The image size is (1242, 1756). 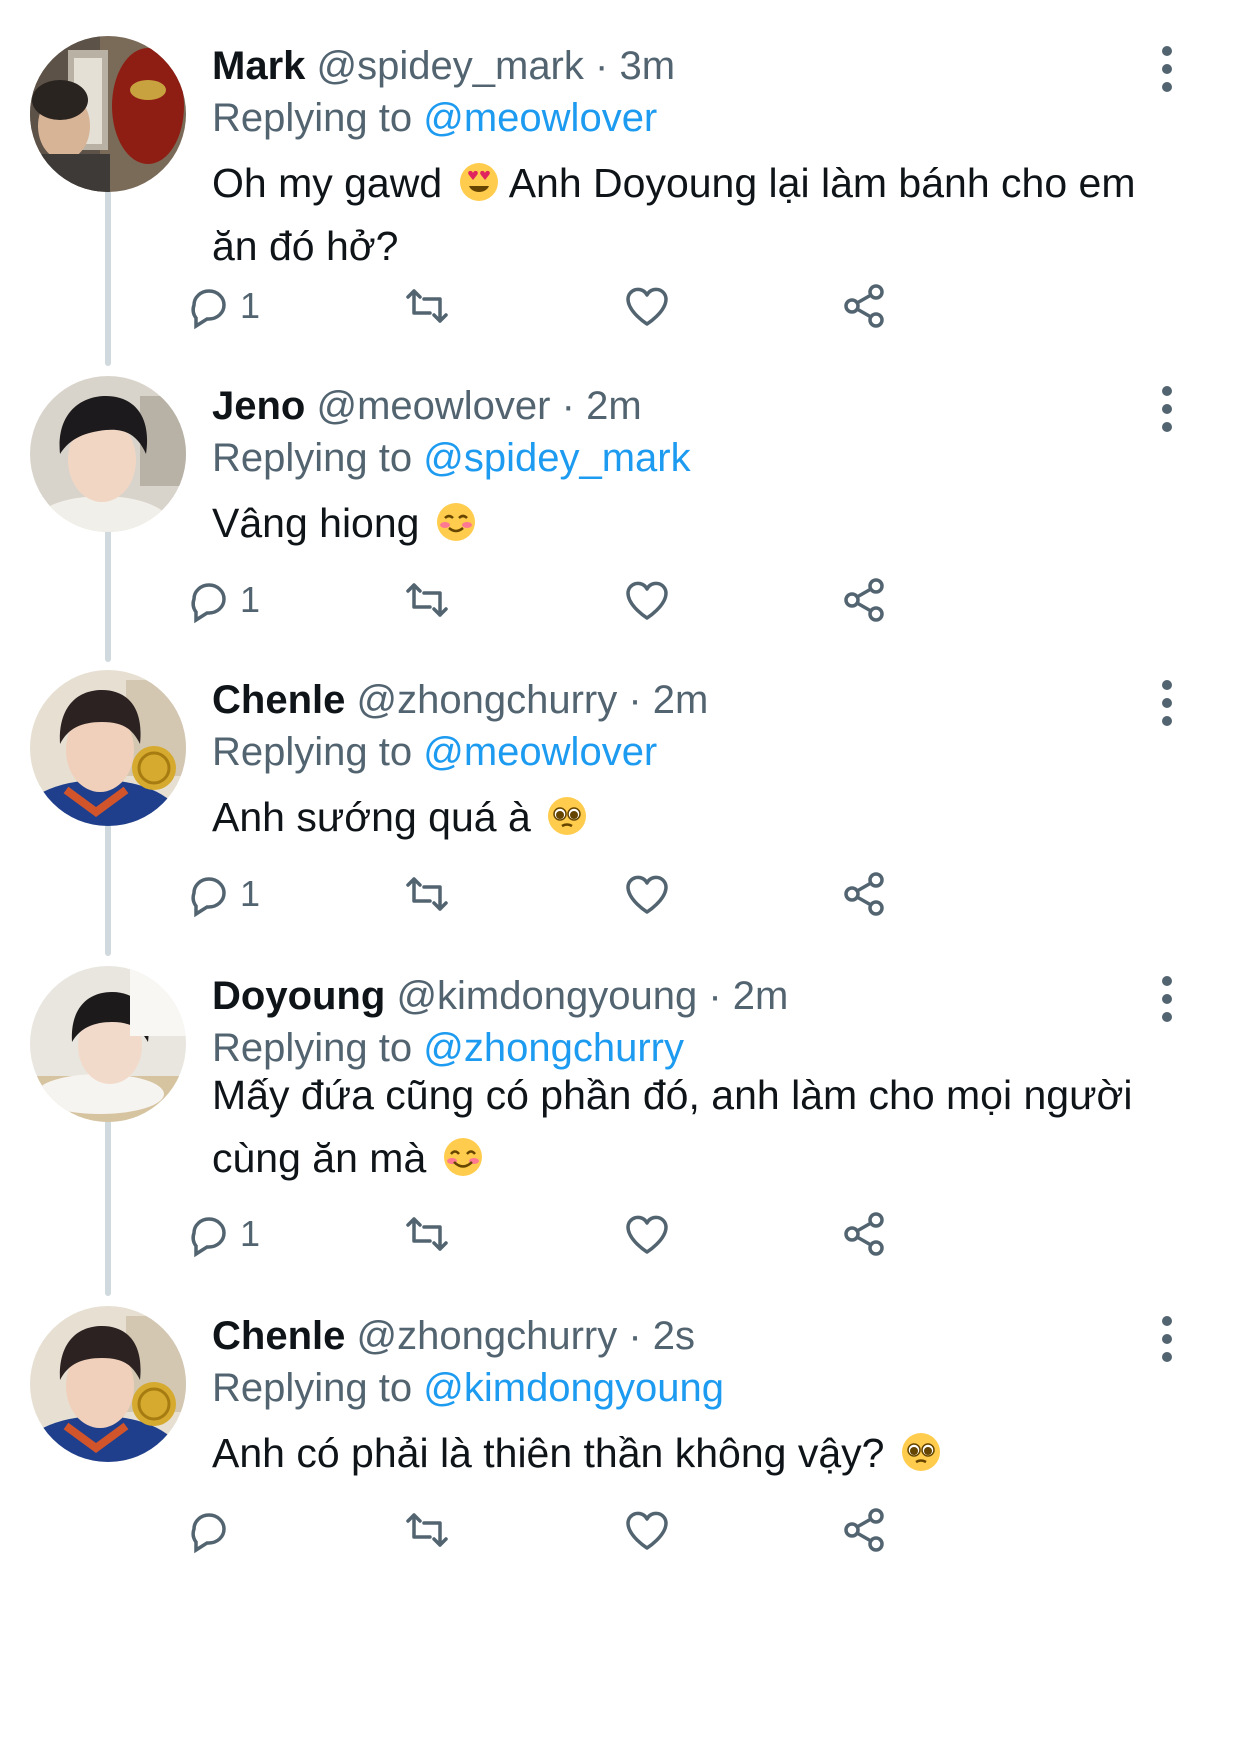 I want to click on timestamp: 3m, so click(x=647, y=66).